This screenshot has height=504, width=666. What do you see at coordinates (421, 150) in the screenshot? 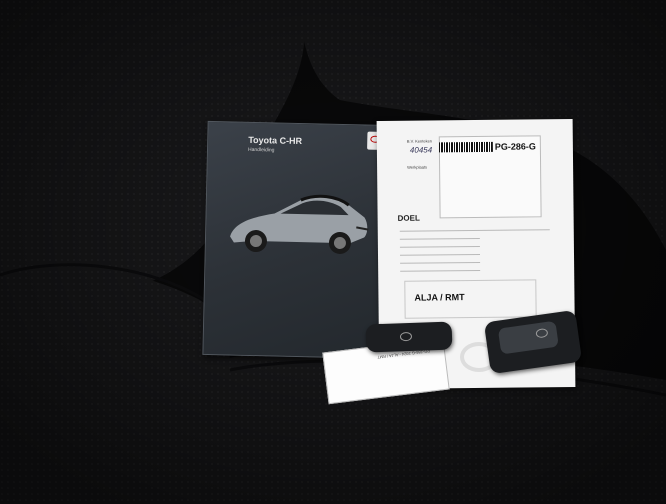
I see `doc-handwritten-number: 40454` at bounding box center [421, 150].